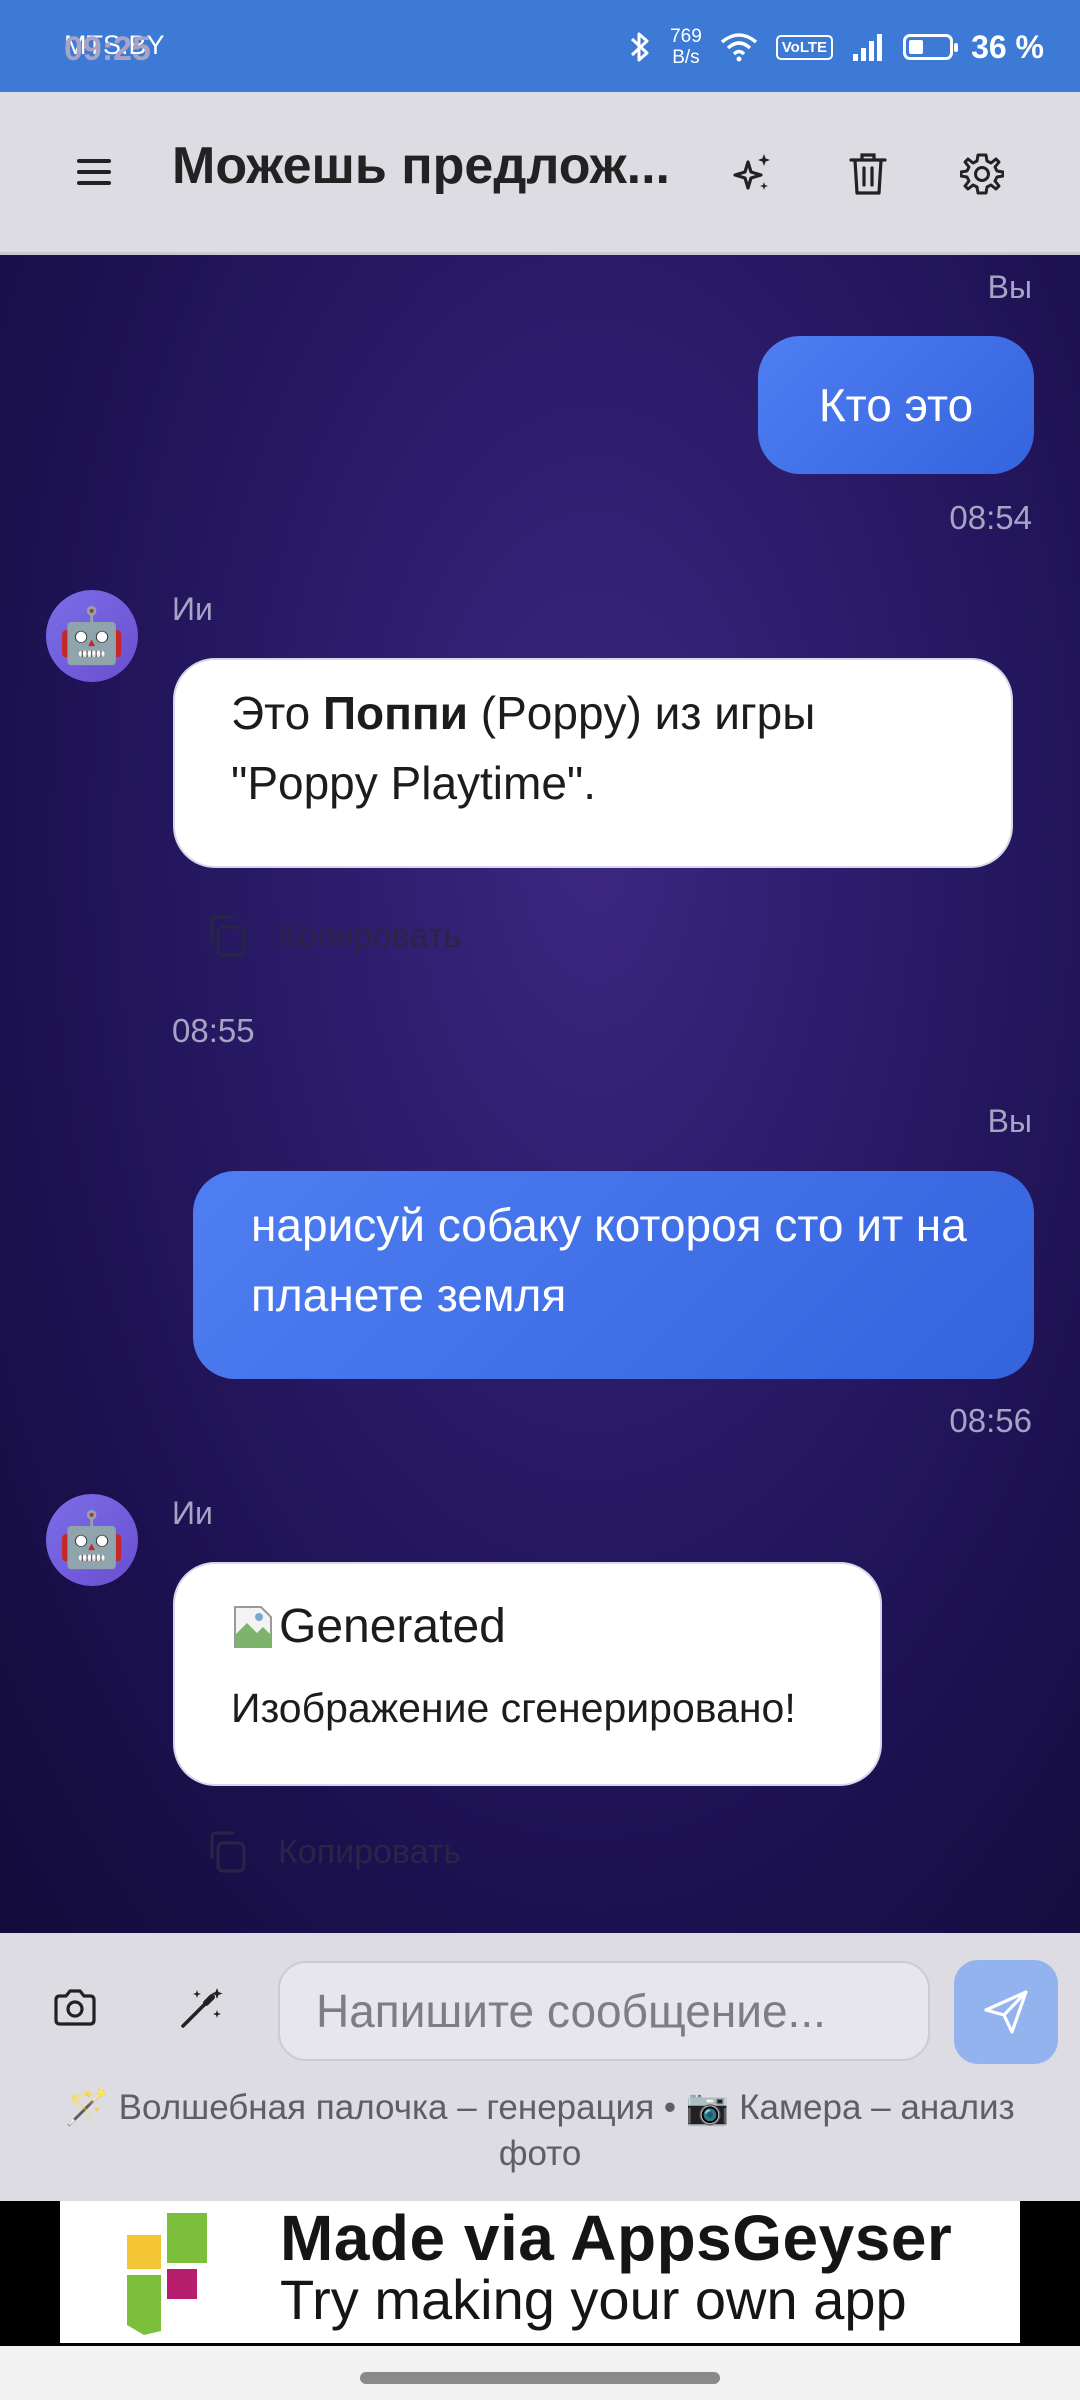 This screenshot has height=2400, width=1080. Describe the element at coordinates (527, 1627) in the screenshot. I see `generated-image: Generated` at that location.